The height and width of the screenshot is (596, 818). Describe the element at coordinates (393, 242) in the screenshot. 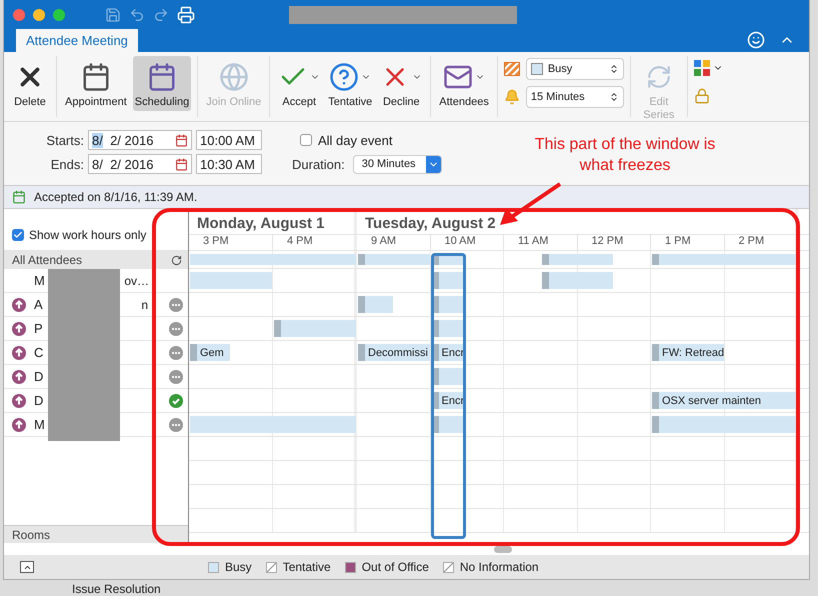

I see `hour-label: 9 AM` at that location.